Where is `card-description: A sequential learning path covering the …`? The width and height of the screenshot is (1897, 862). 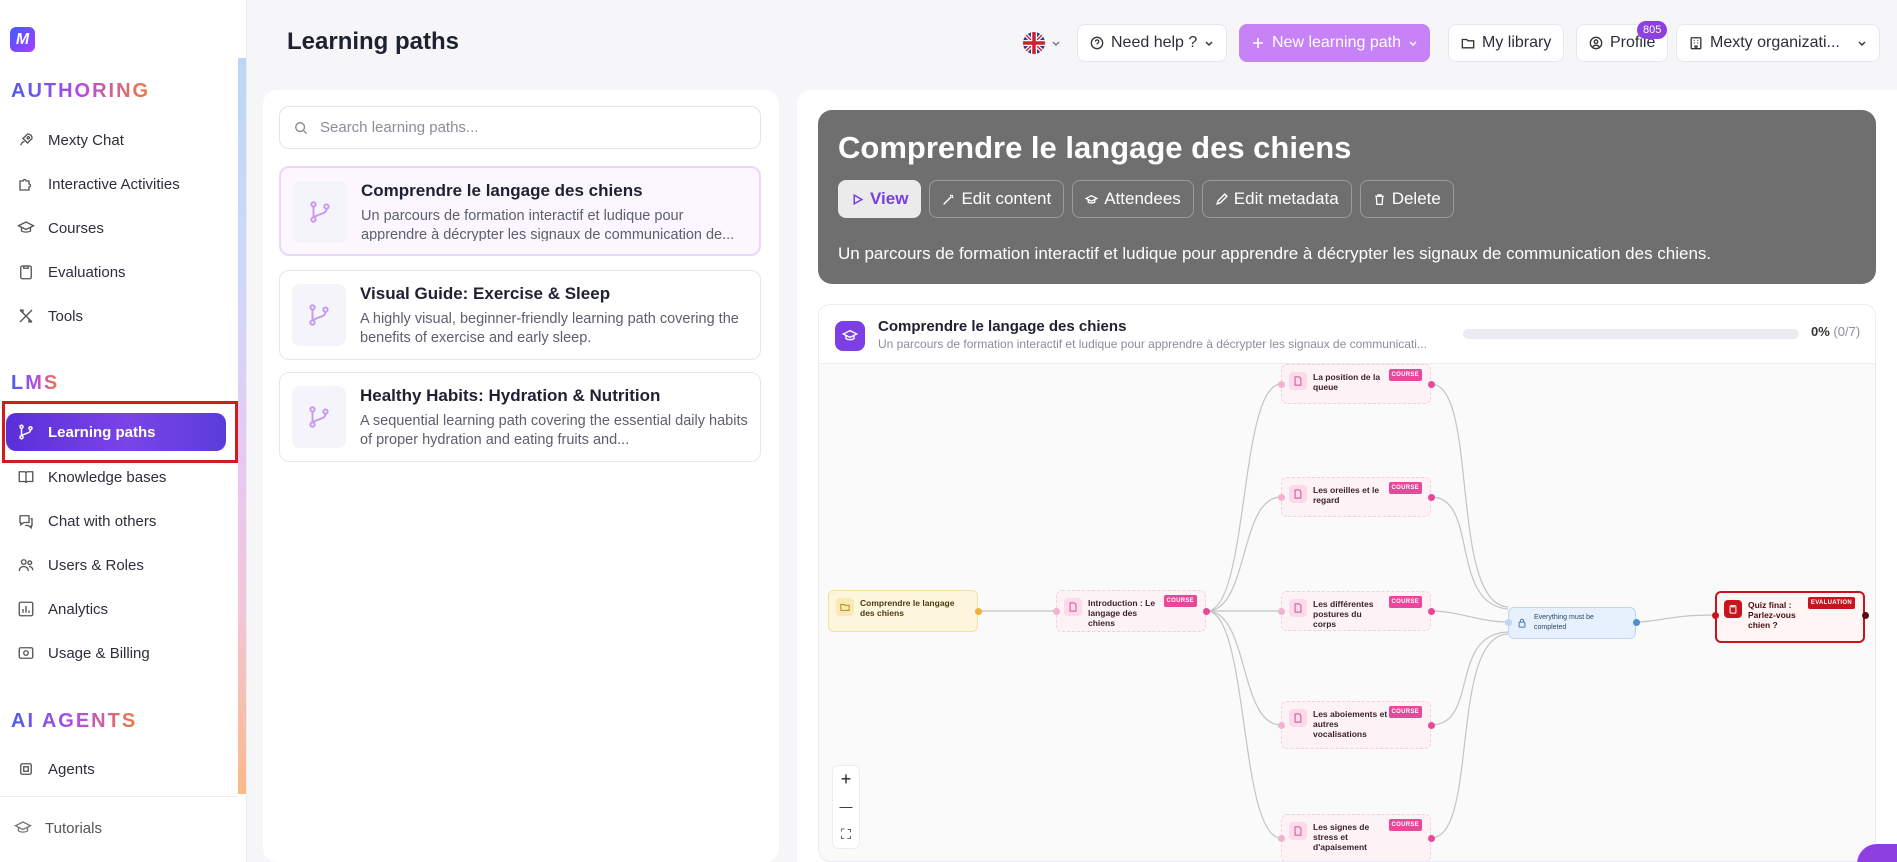 card-description: A sequential learning path covering the … is located at coordinates (554, 430).